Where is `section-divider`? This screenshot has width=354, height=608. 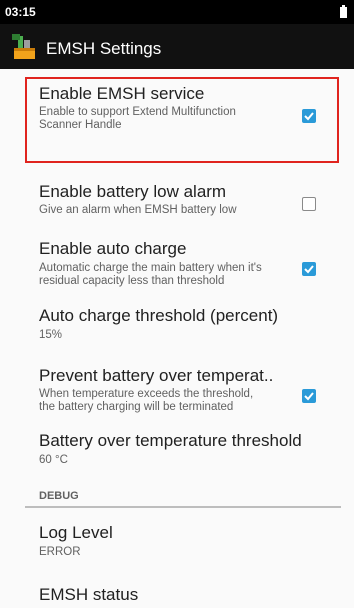 section-divider is located at coordinates (183, 507).